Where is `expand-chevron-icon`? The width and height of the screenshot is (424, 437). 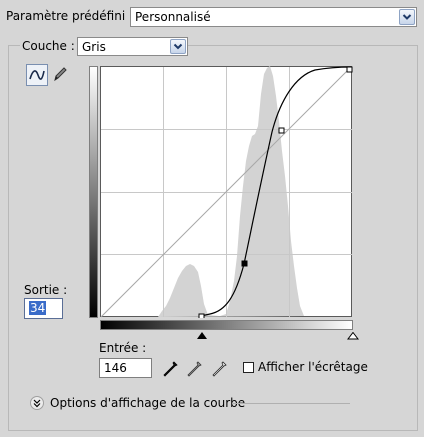 expand-chevron-icon is located at coordinates (37, 403).